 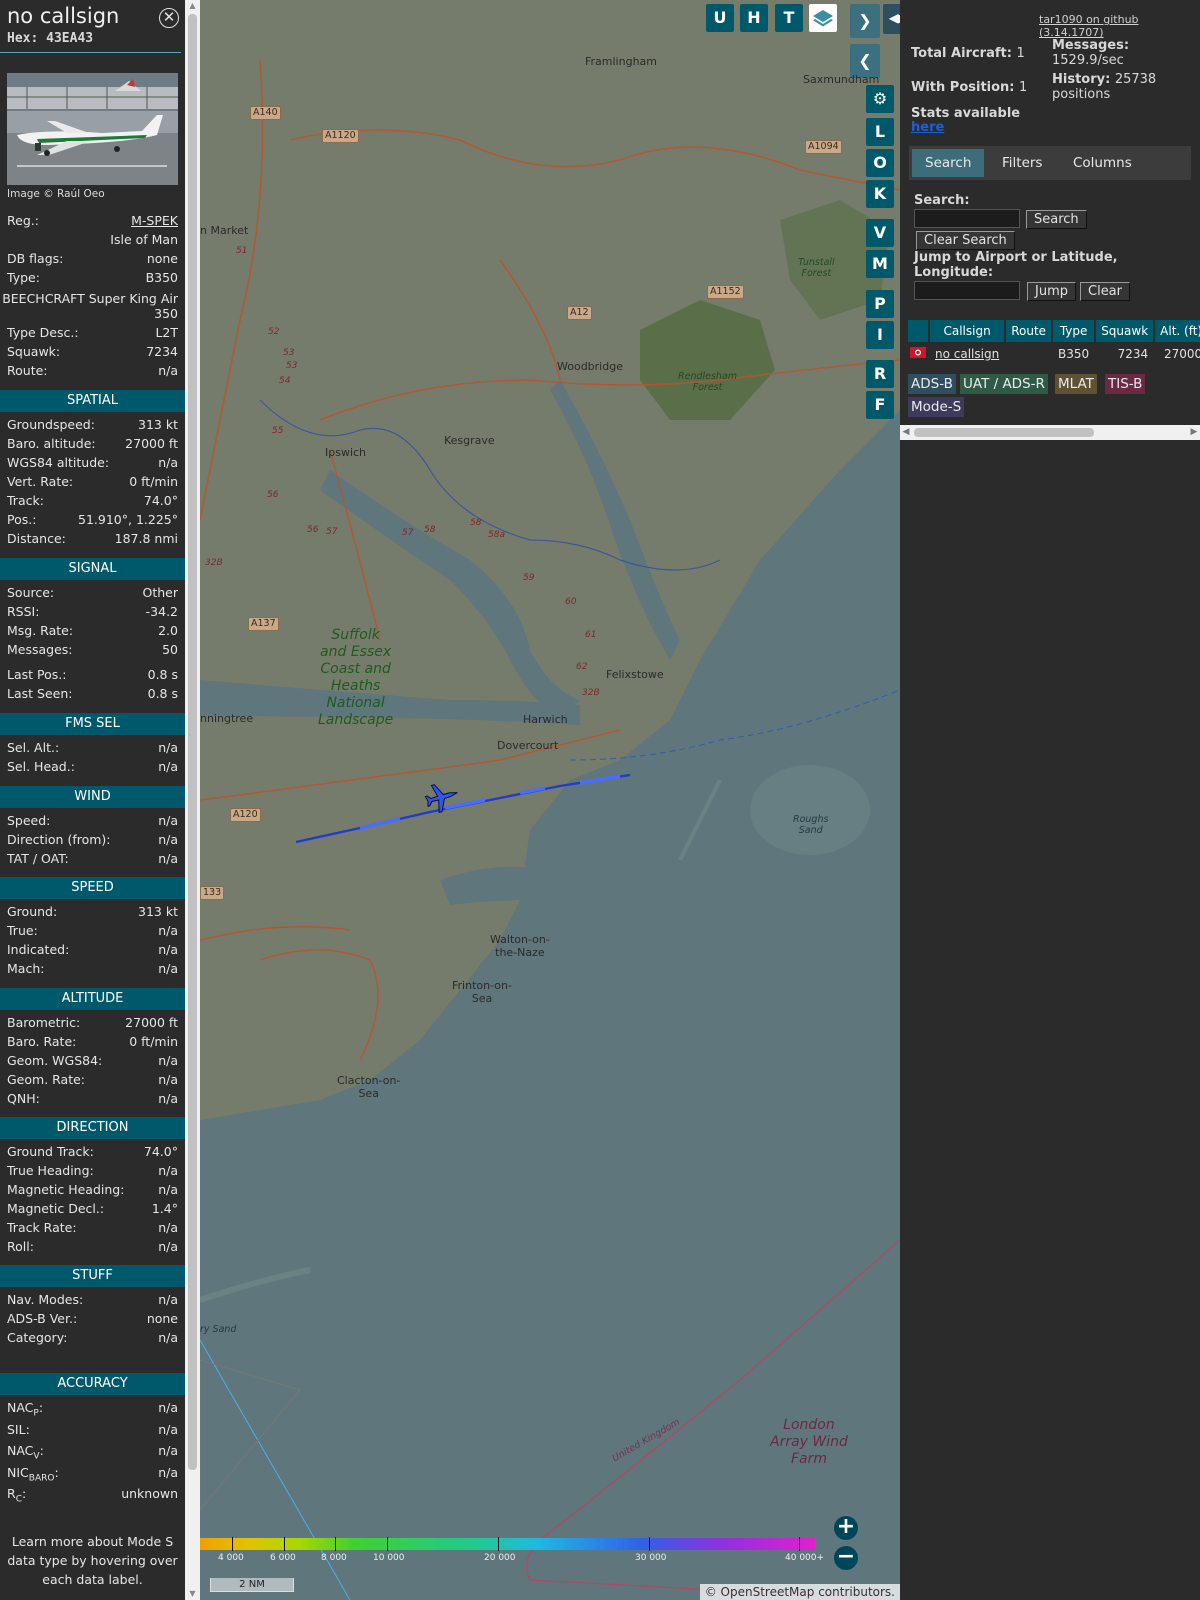 What do you see at coordinates (59, 839) in the screenshot?
I see `field-label: Direction (from):` at bounding box center [59, 839].